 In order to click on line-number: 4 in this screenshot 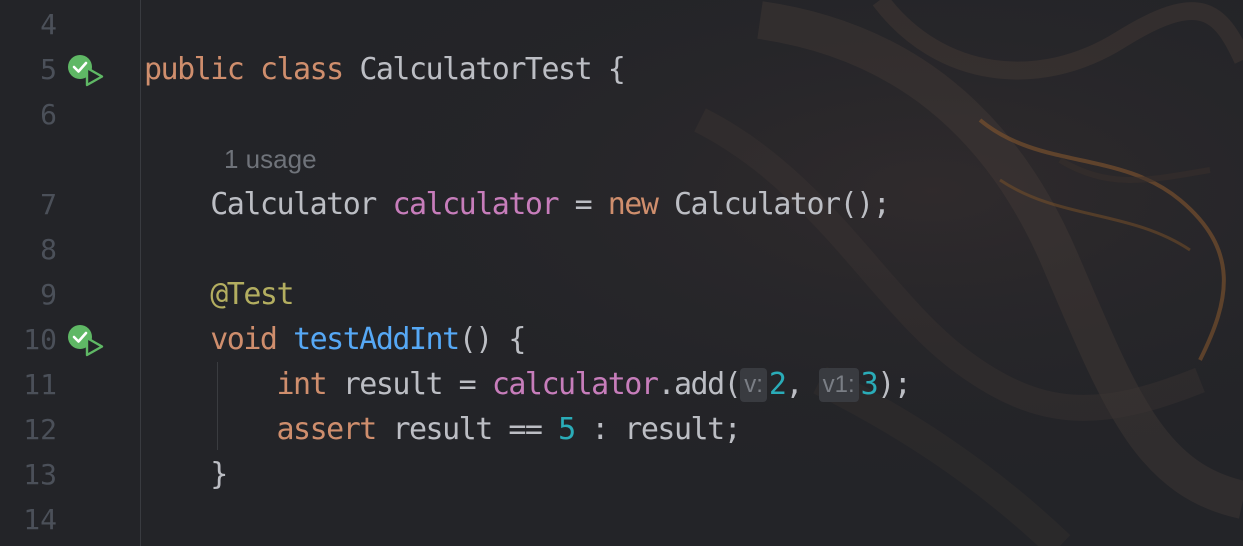, I will do `click(48, 24)`.